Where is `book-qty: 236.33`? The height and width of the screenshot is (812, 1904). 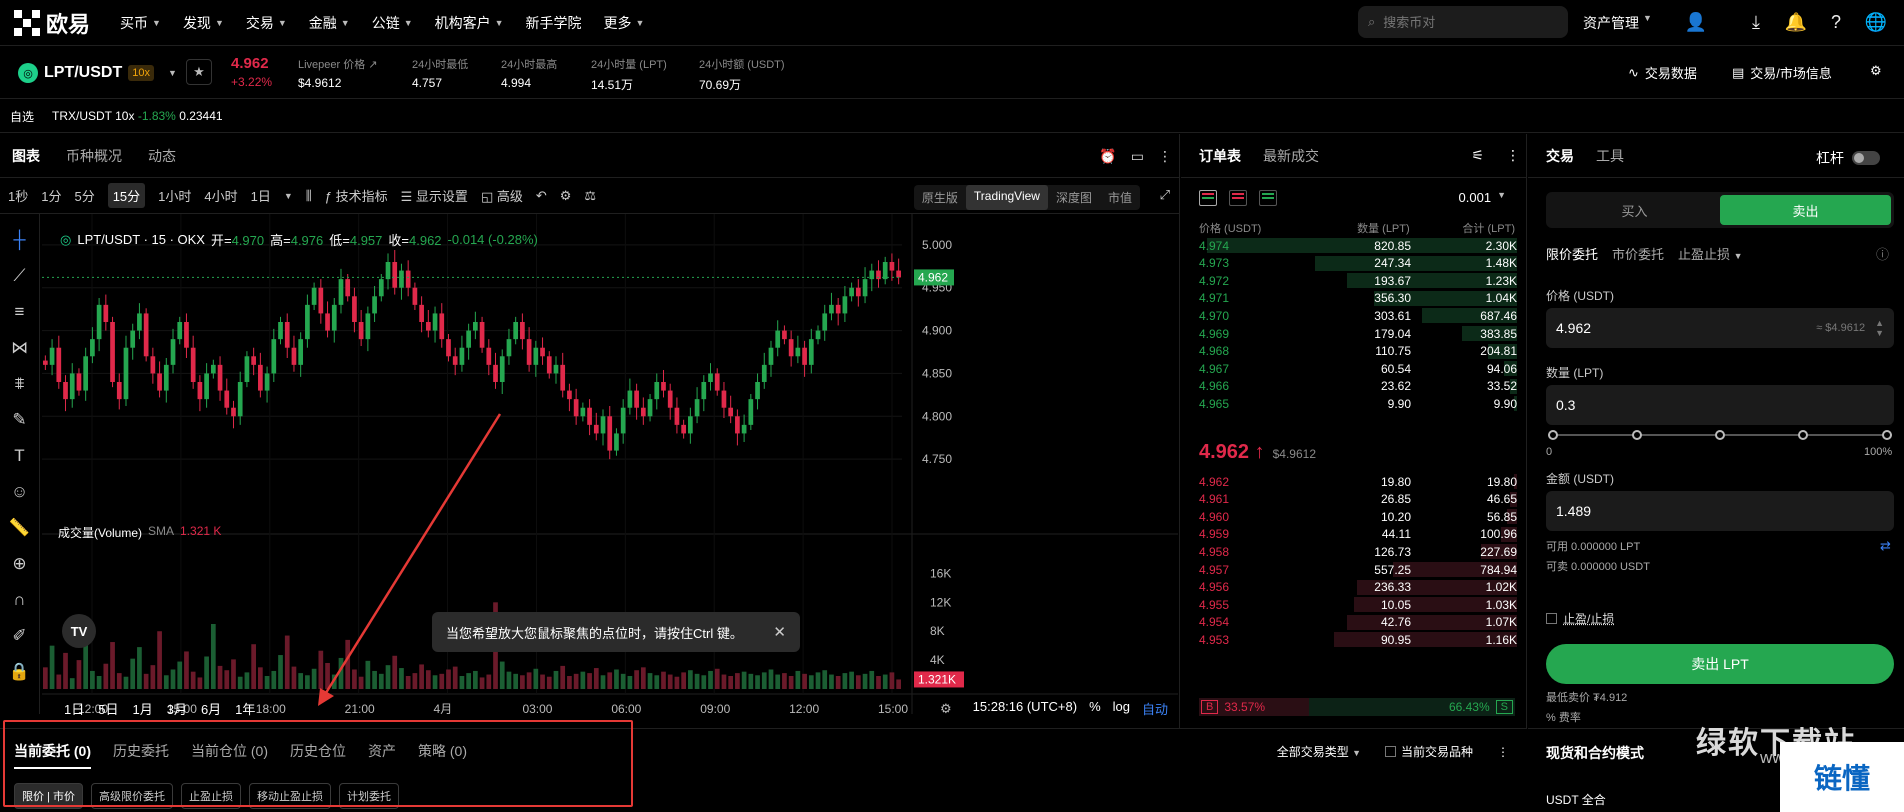 book-qty: 236.33 is located at coordinates (1392, 587).